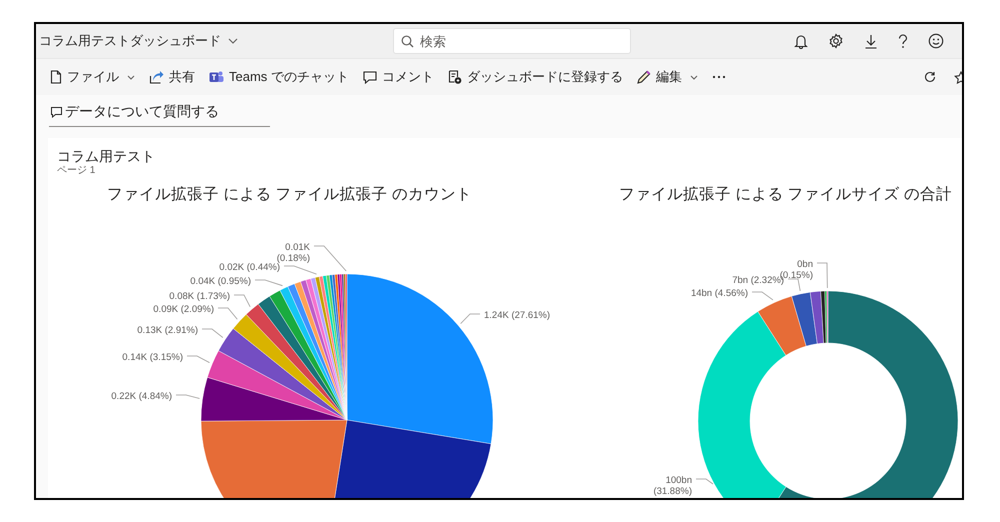 This screenshot has width=1000, height=522. What do you see at coordinates (719, 293) in the screenshot?
I see `data-label: 14bn (4.56%)` at bounding box center [719, 293].